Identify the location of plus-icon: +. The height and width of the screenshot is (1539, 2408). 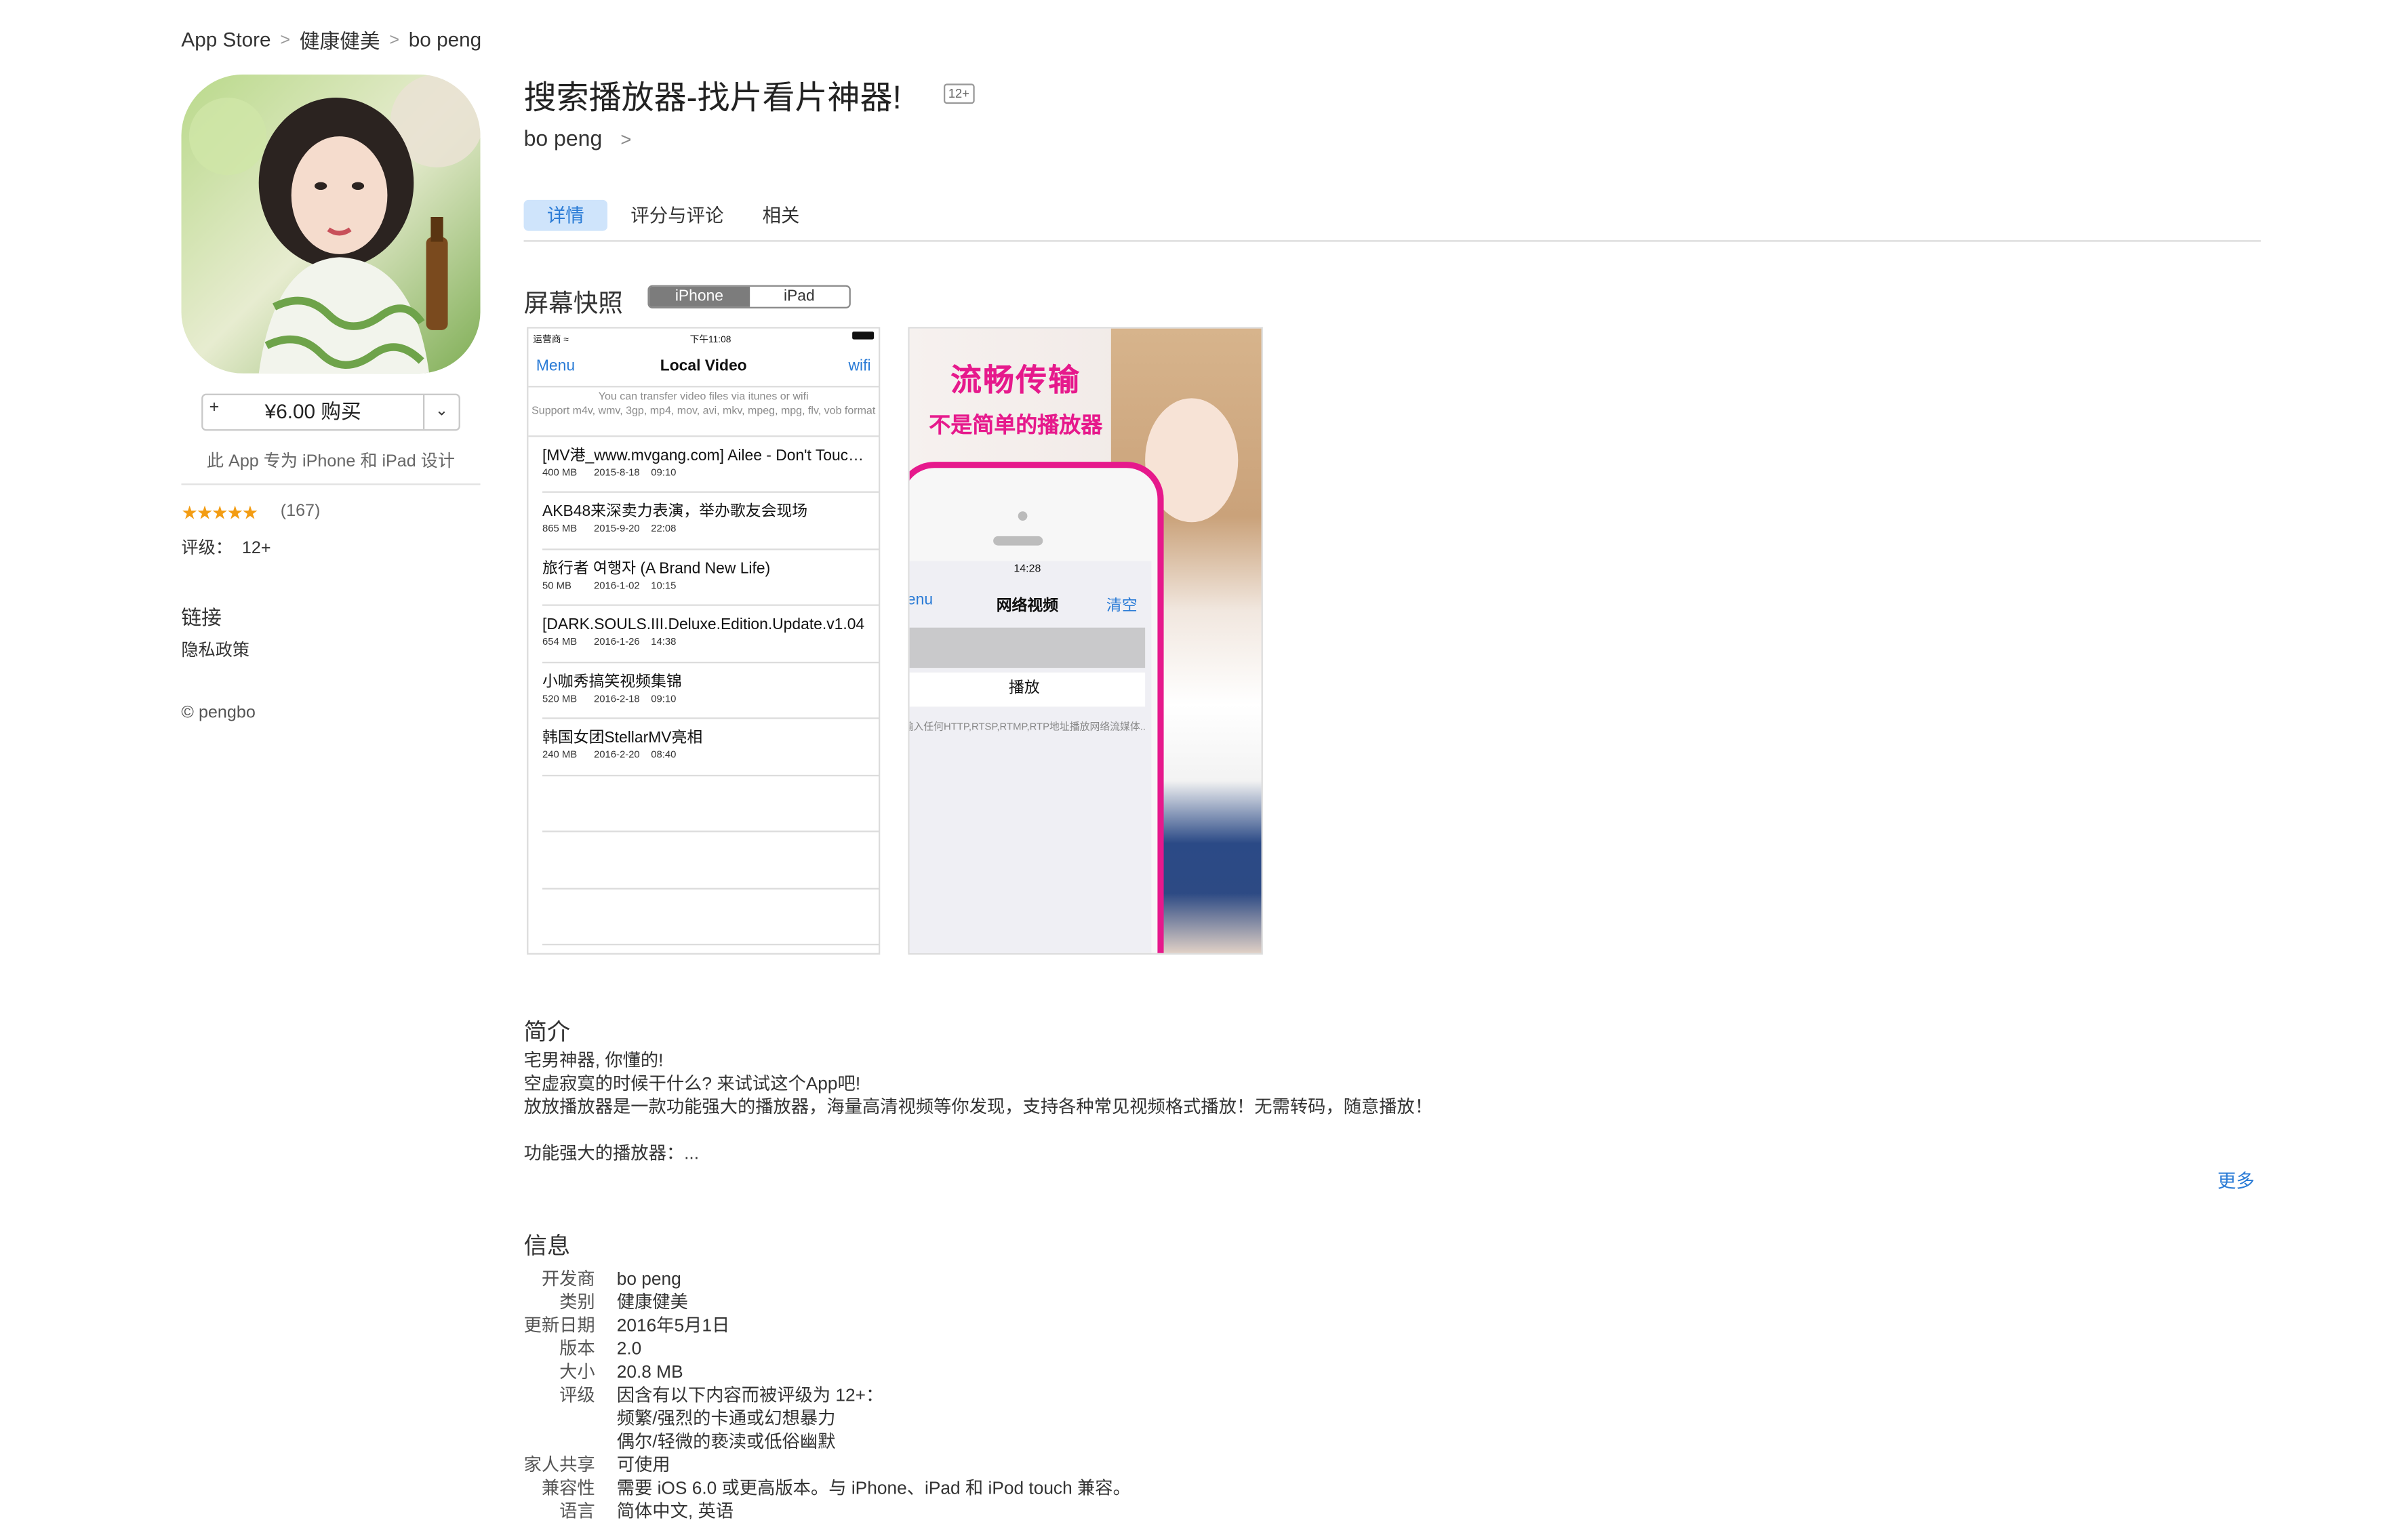
(214, 407).